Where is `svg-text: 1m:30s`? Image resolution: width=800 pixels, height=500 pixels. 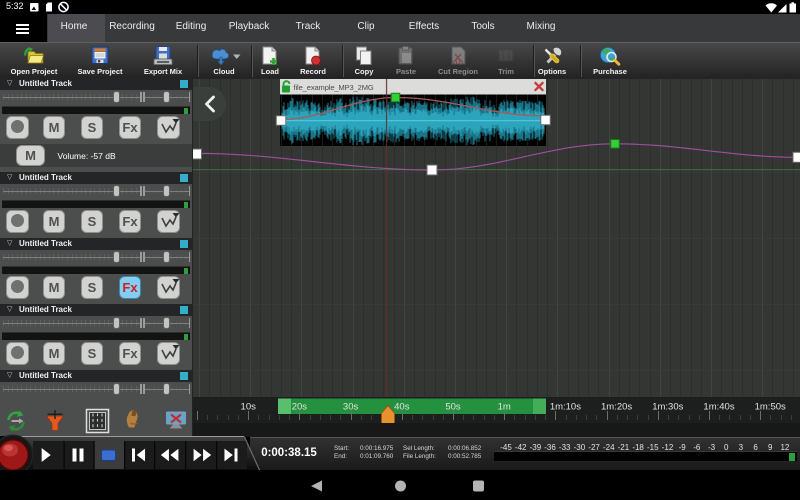
svg-text: 1m:30s is located at coordinates (667, 407).